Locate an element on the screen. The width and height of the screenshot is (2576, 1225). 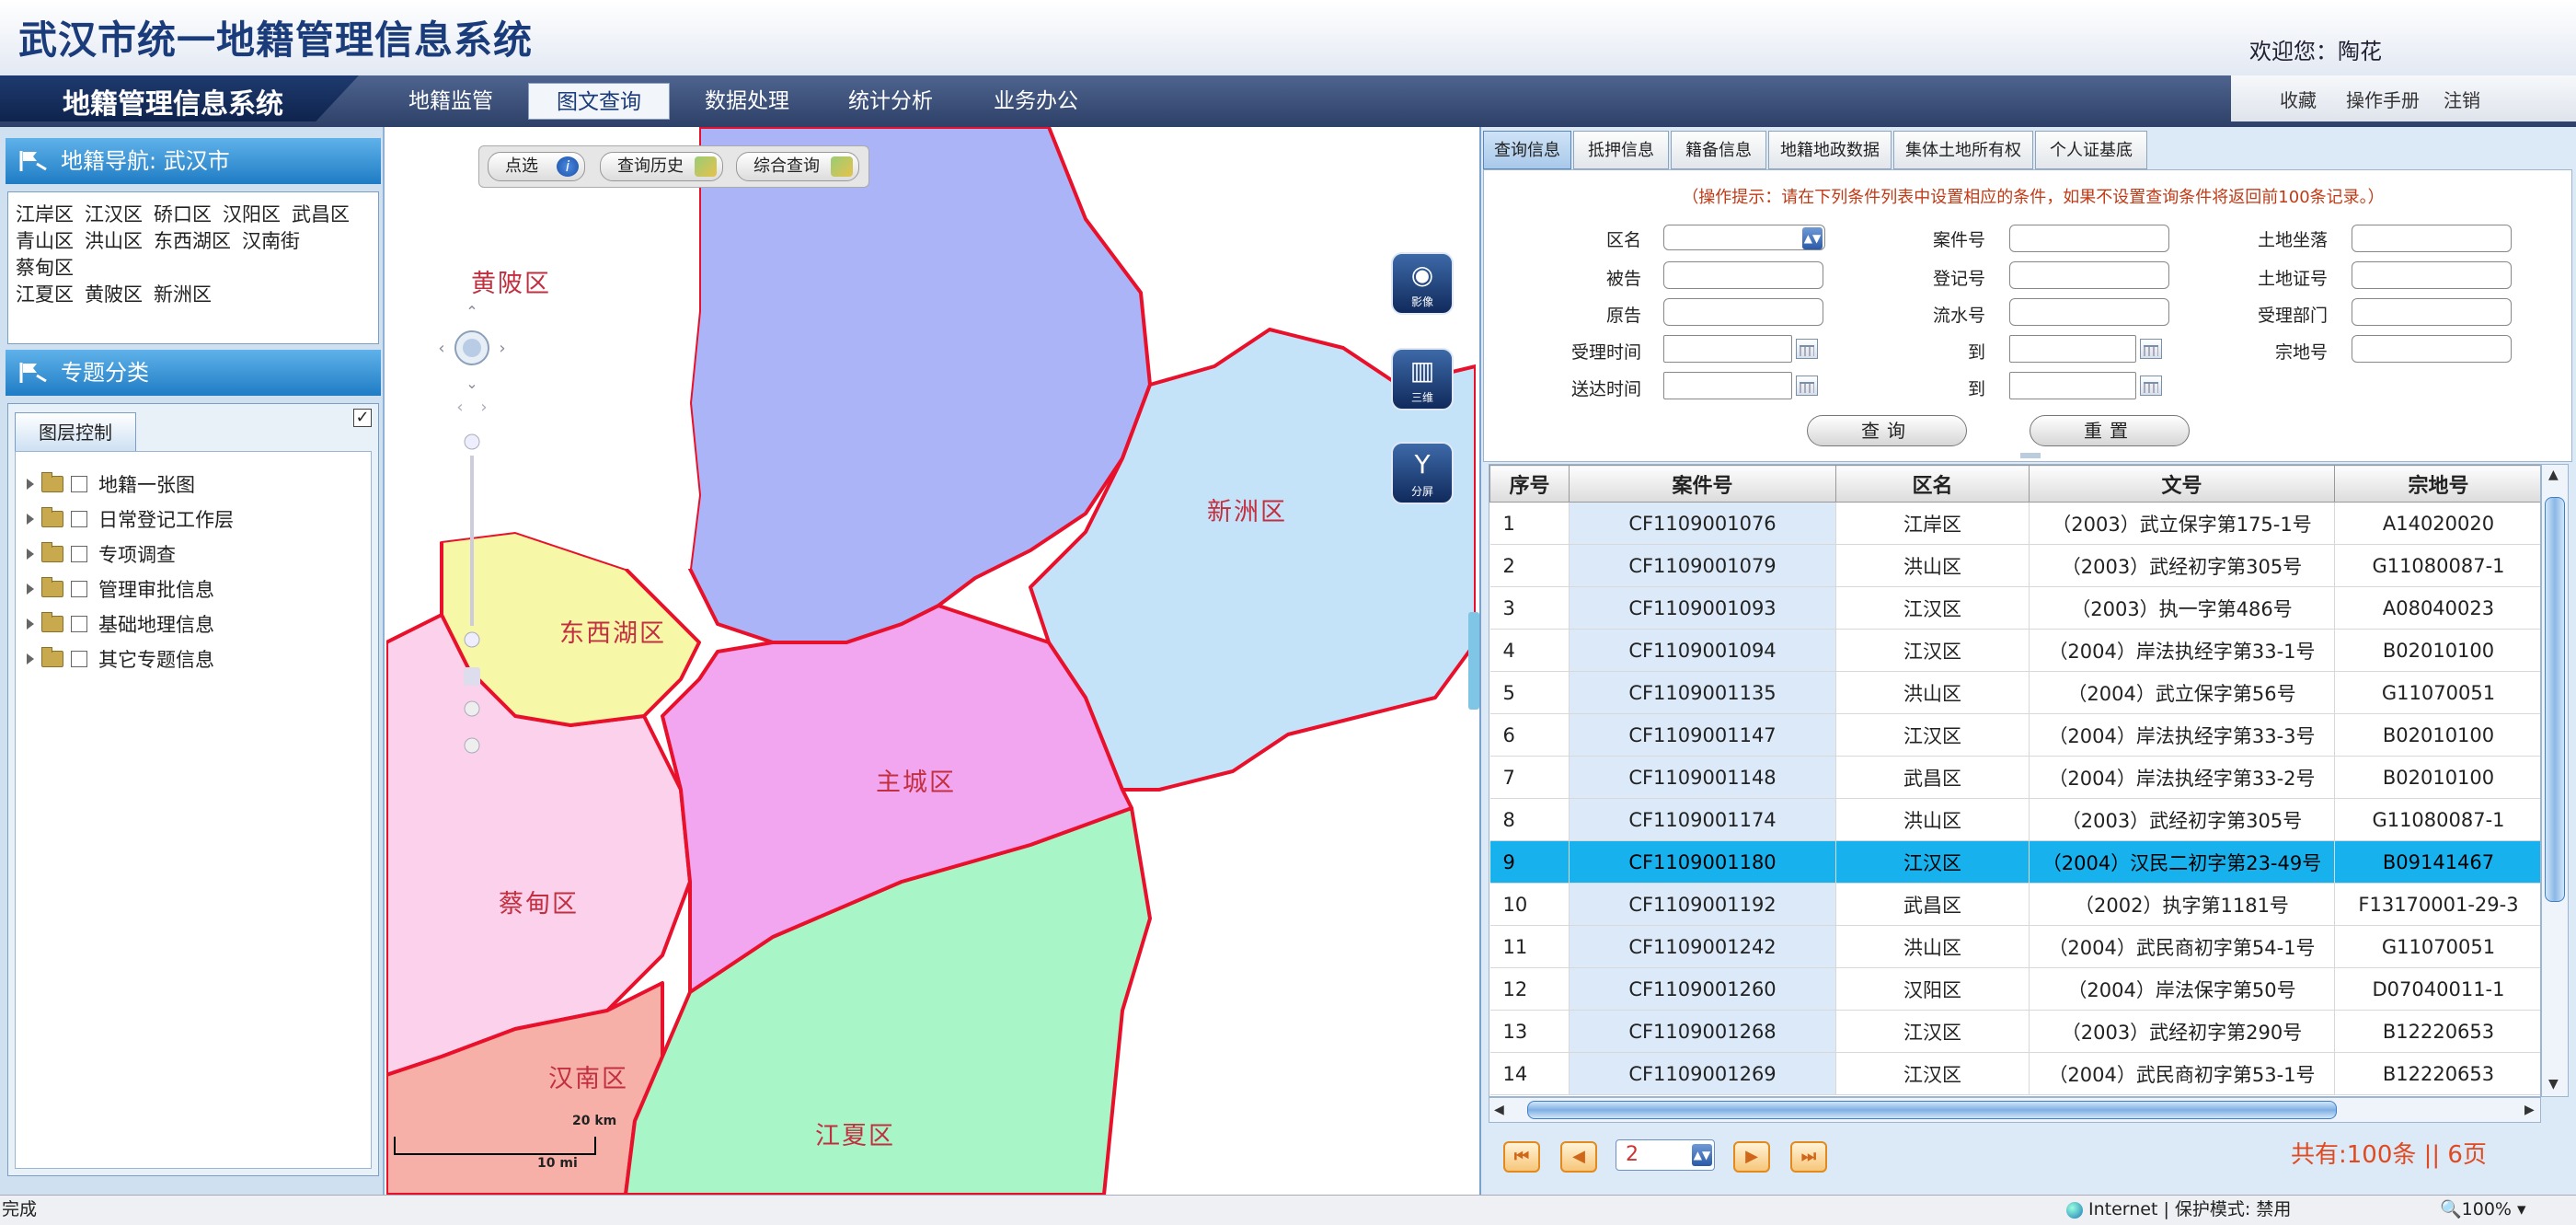
district-link: 新洲区 is located at coordinates (183, 294).